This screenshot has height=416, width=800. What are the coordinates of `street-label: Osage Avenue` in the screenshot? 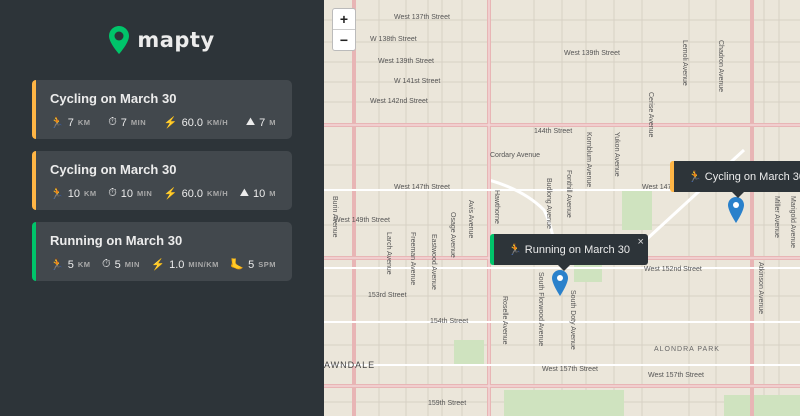 It's located at (452, 235).